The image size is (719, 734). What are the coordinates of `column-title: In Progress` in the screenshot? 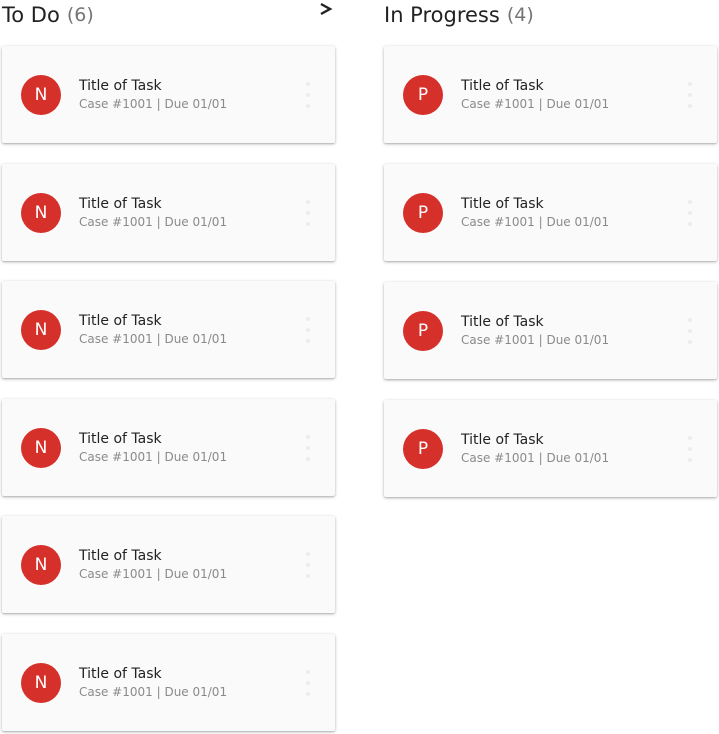 It's located at (442, 15).